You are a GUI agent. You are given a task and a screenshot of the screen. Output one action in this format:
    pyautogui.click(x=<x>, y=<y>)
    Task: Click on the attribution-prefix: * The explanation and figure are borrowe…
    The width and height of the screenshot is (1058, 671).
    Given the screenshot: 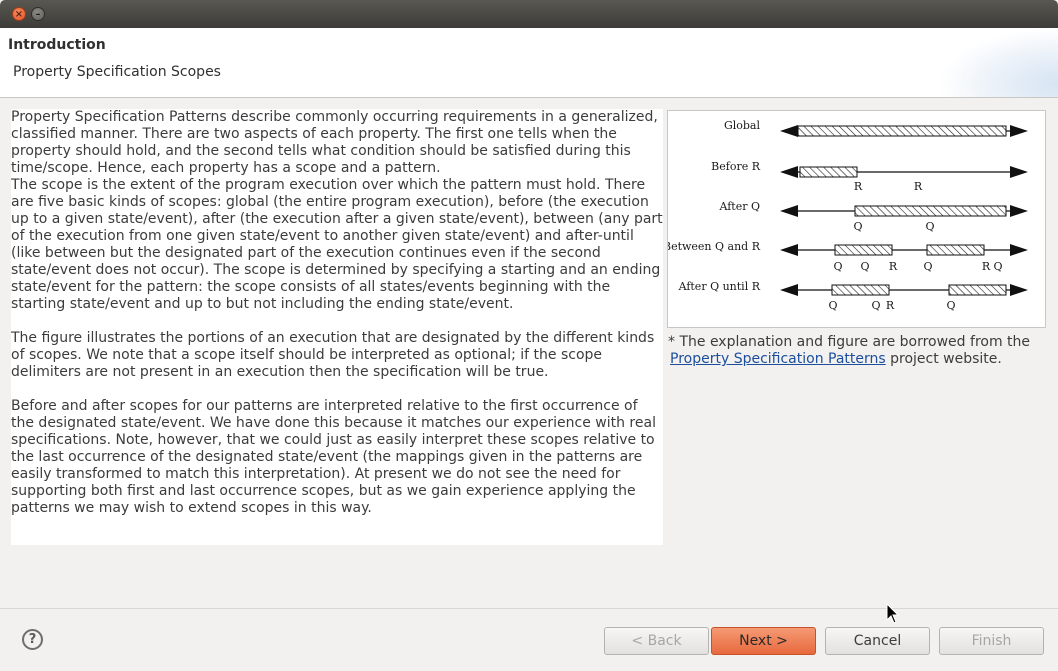 What is the action you would take?
    pyautogui.click(x=849, y=342)
    